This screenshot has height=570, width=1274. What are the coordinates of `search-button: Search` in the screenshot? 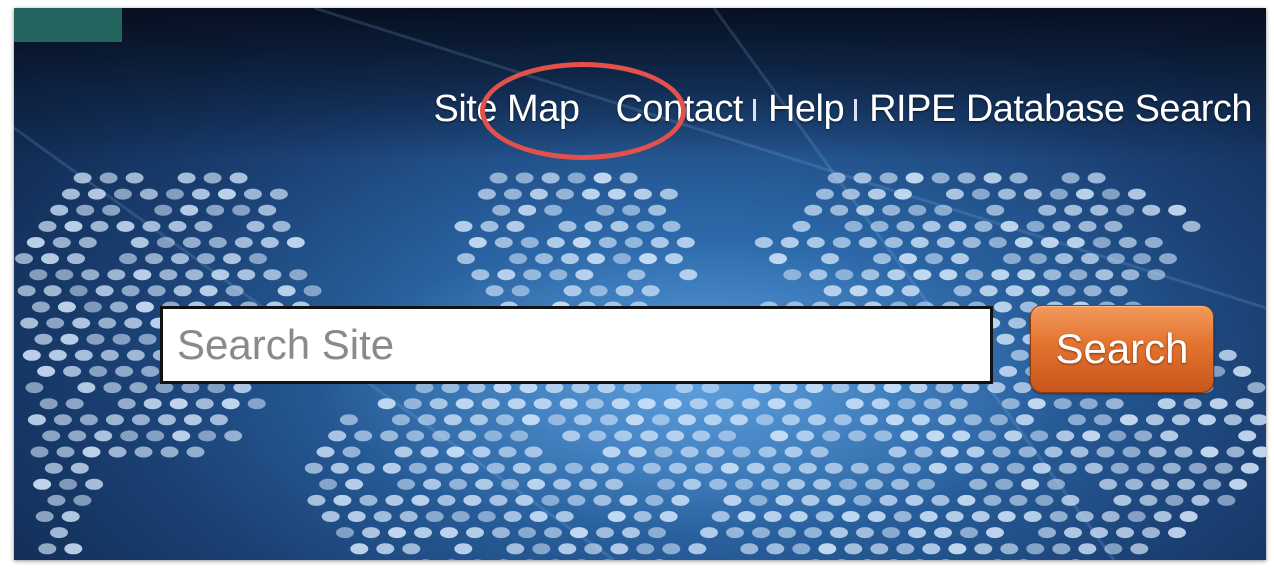 It's located at (1122, 349).